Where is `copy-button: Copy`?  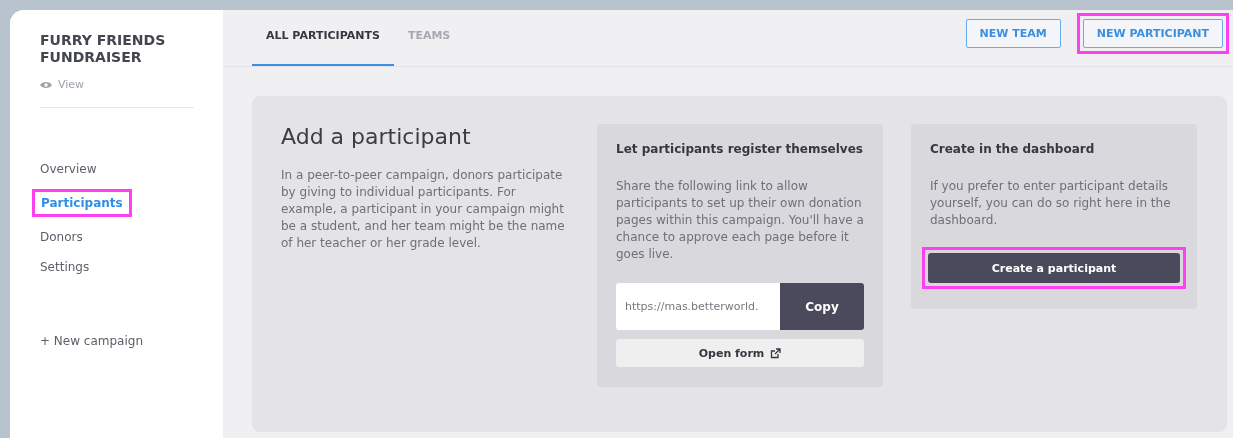 copy-button: Copy is located at coordinates (822, 306).